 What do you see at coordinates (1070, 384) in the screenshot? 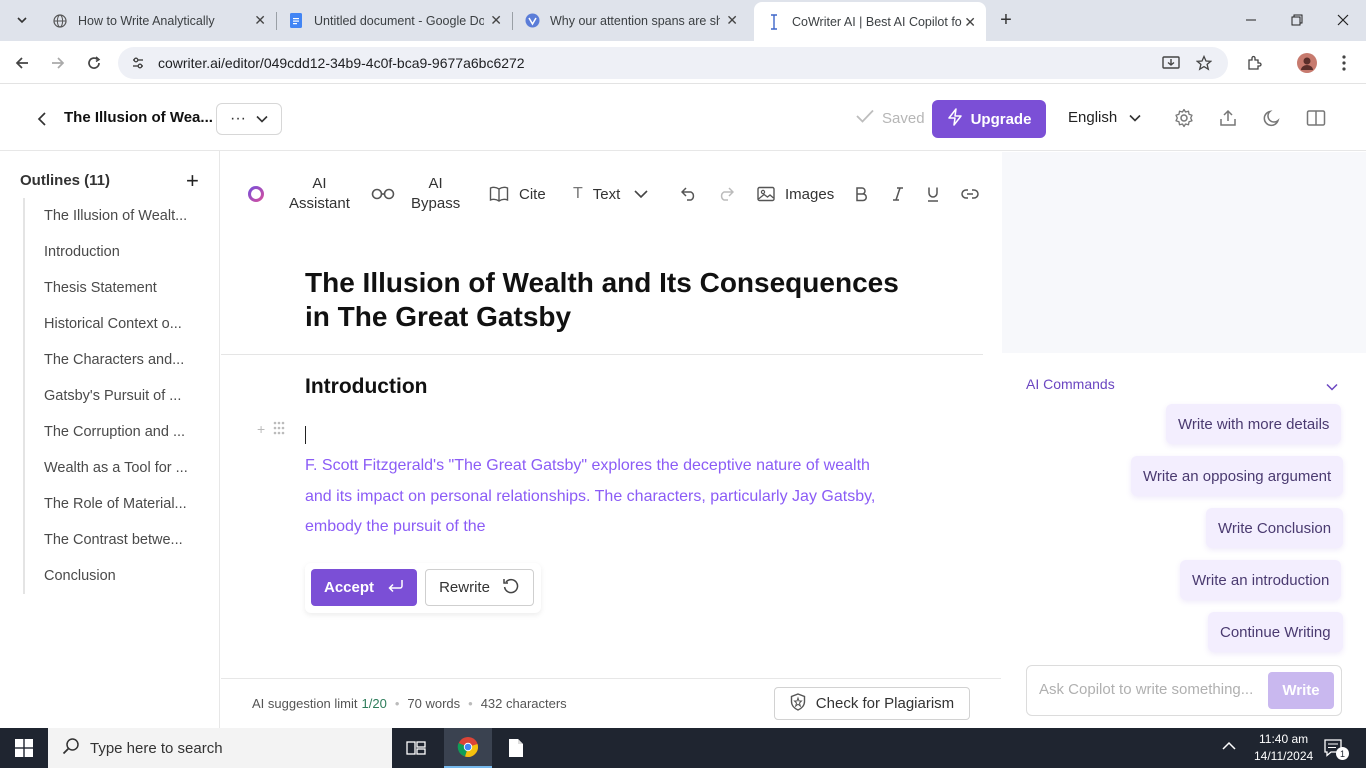
I see `ai-commands-heading: AI Commands` at bounding box center [1070, 384].